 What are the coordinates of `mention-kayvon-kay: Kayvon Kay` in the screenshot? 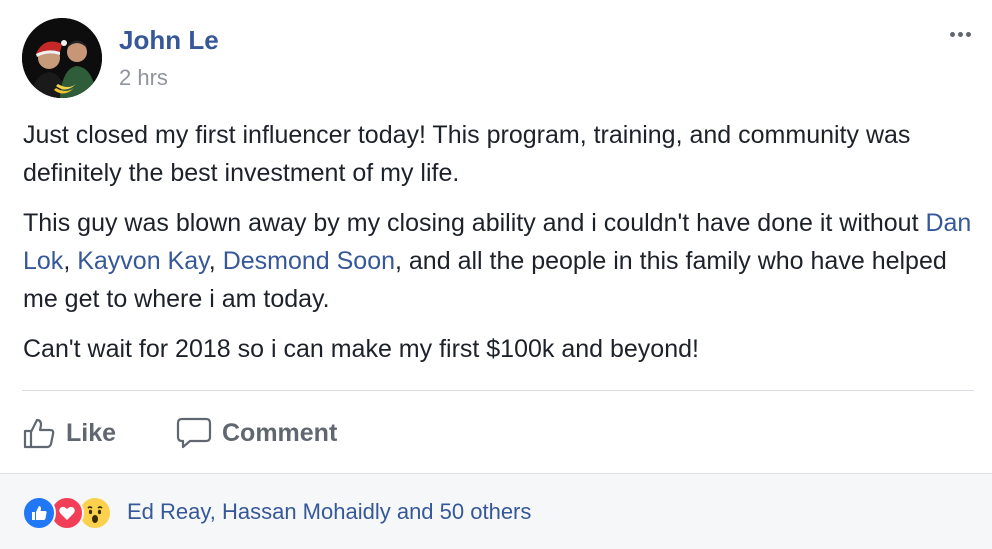 It's located at (143, 261).